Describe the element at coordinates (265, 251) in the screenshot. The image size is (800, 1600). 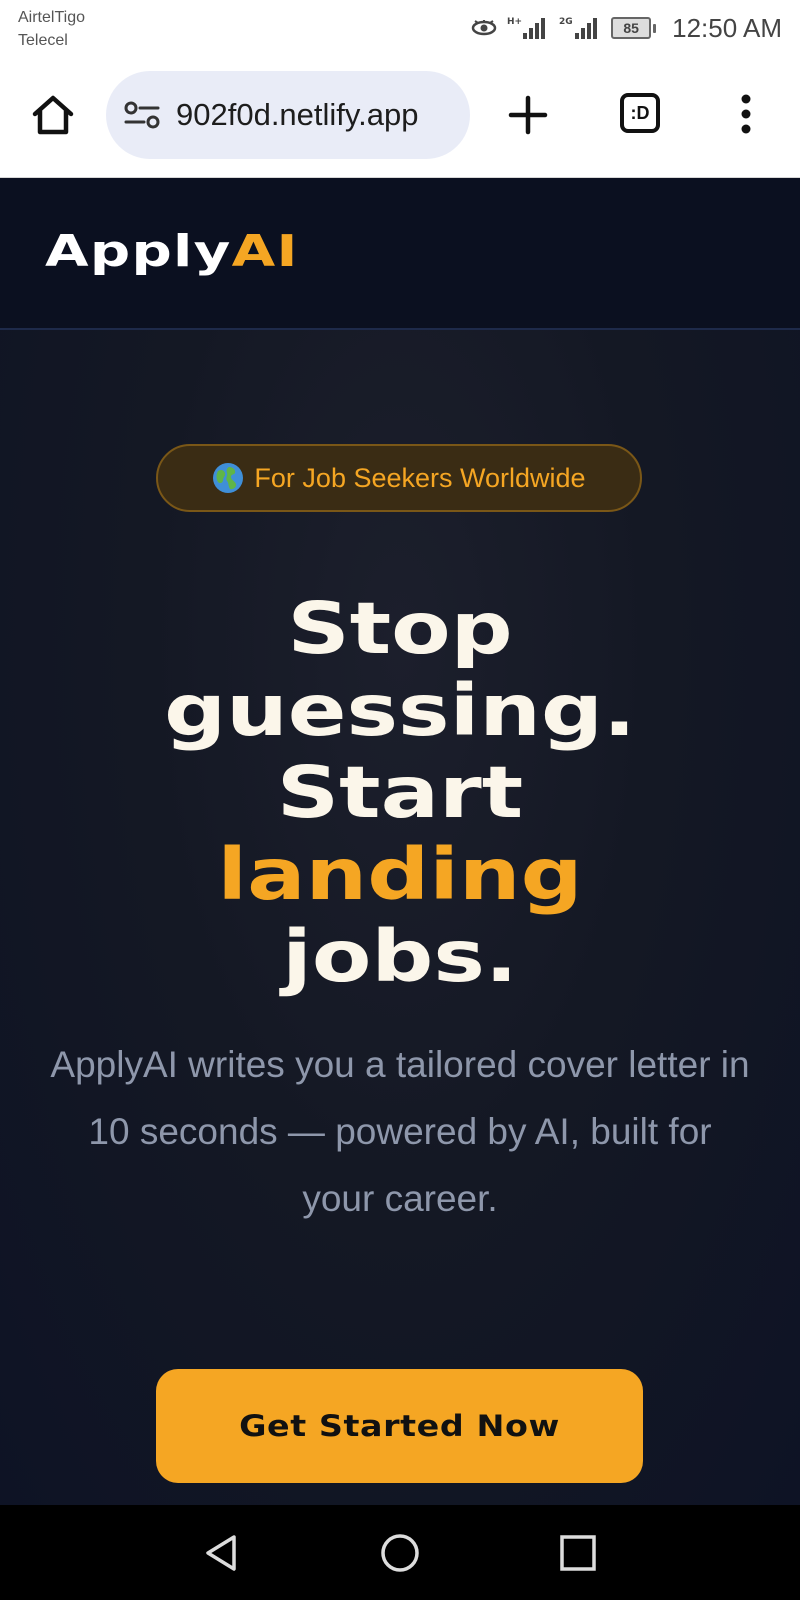
I see `logo-accent: AI` at that location.